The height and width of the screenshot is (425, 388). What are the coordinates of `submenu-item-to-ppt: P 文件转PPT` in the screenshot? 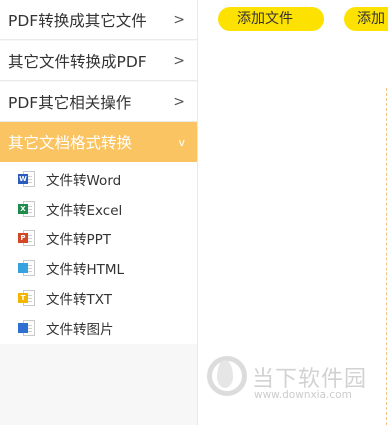 It's located at (98, 238).